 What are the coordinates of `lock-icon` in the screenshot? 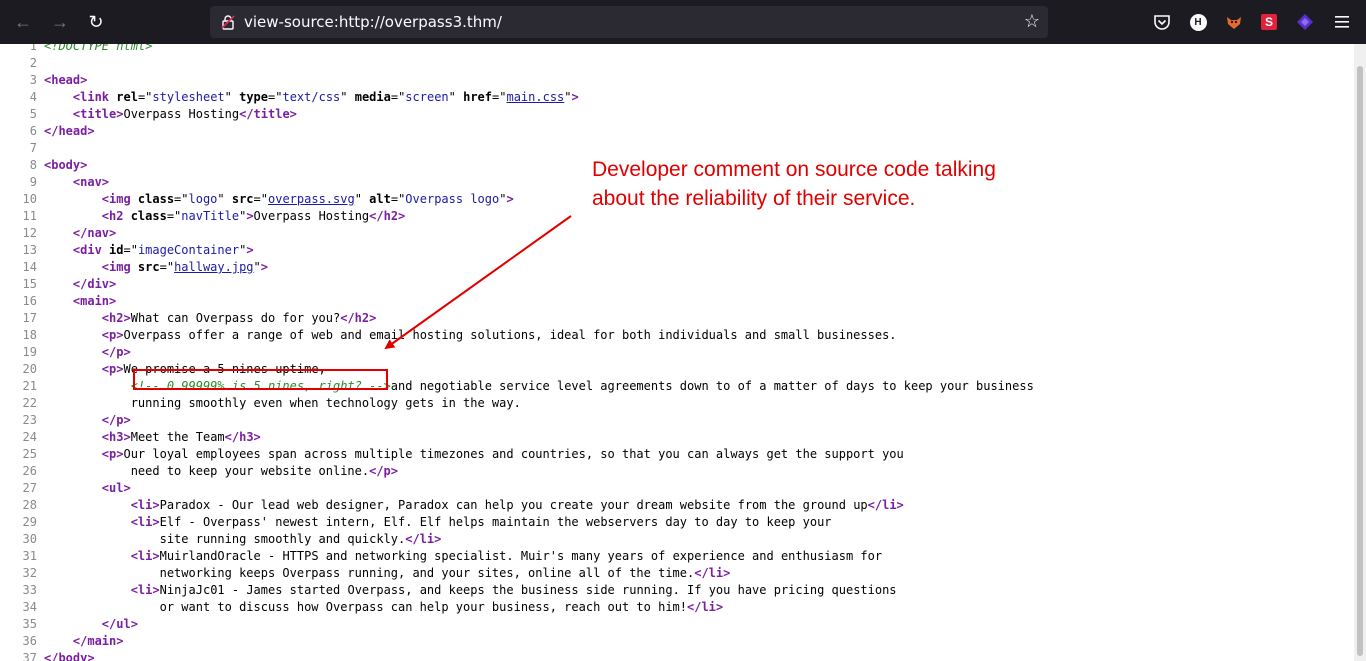 It's located at (228, 22).